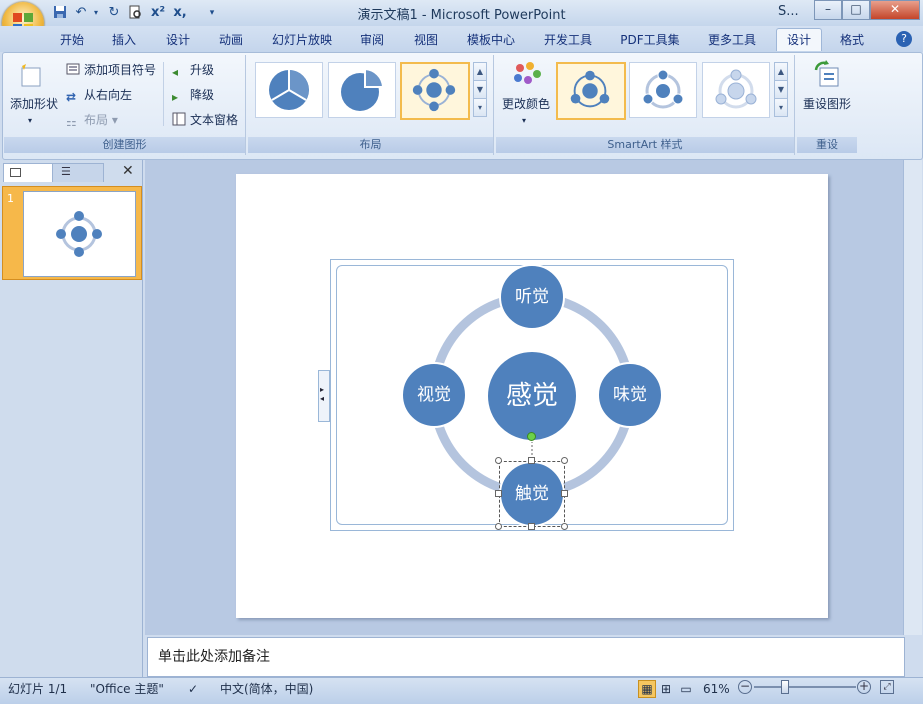 This screenshot has height=704, width=923. I want to click on tab-insert: 插入, so click(124, 40).